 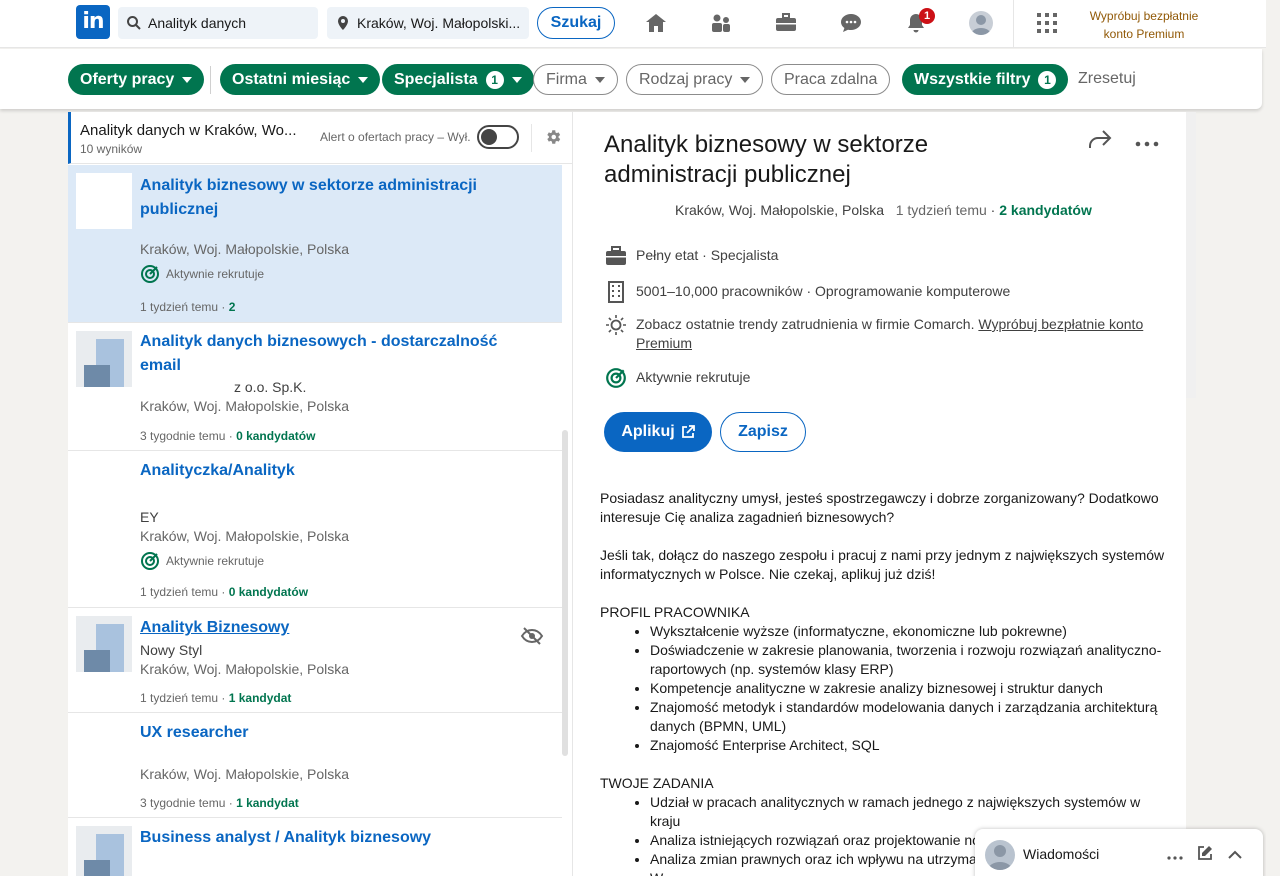 What do you see at coordinates (215, 561) in the screenshot?
I see `active-label: Aktywnie rekrutuje` at bounding box center [215, 561].